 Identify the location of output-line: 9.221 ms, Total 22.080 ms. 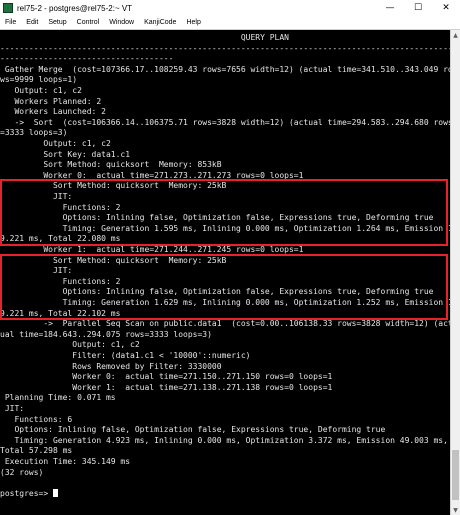
(60, 239).